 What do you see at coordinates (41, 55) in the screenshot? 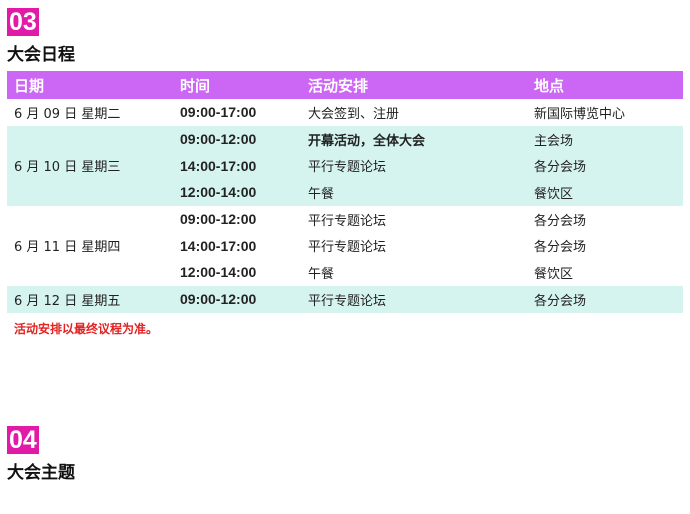
I see `section-title: 大会日程` at bounding box center [41, 55].